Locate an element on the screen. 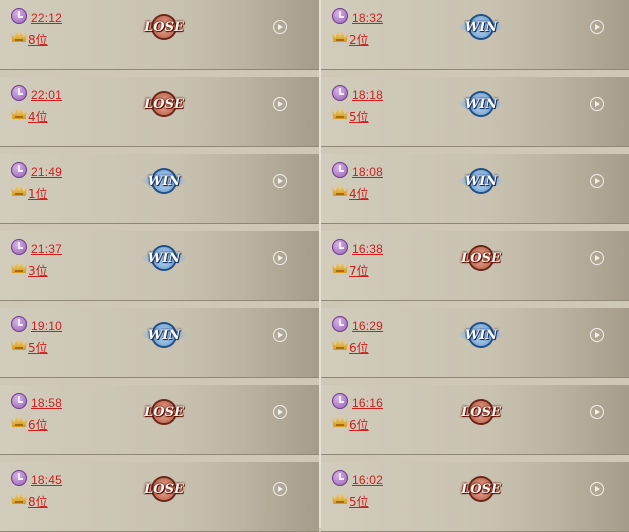 The width and height of the screenshot is (629, 532). match-time-link: 22:01 is located at coordinates (46, 95).